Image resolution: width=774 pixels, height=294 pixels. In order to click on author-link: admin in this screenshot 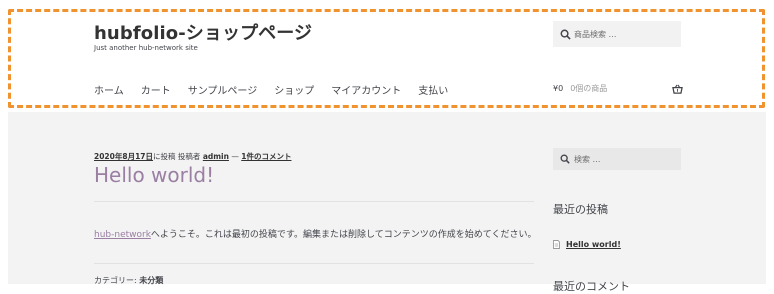, I will do `click(216, 156)`.